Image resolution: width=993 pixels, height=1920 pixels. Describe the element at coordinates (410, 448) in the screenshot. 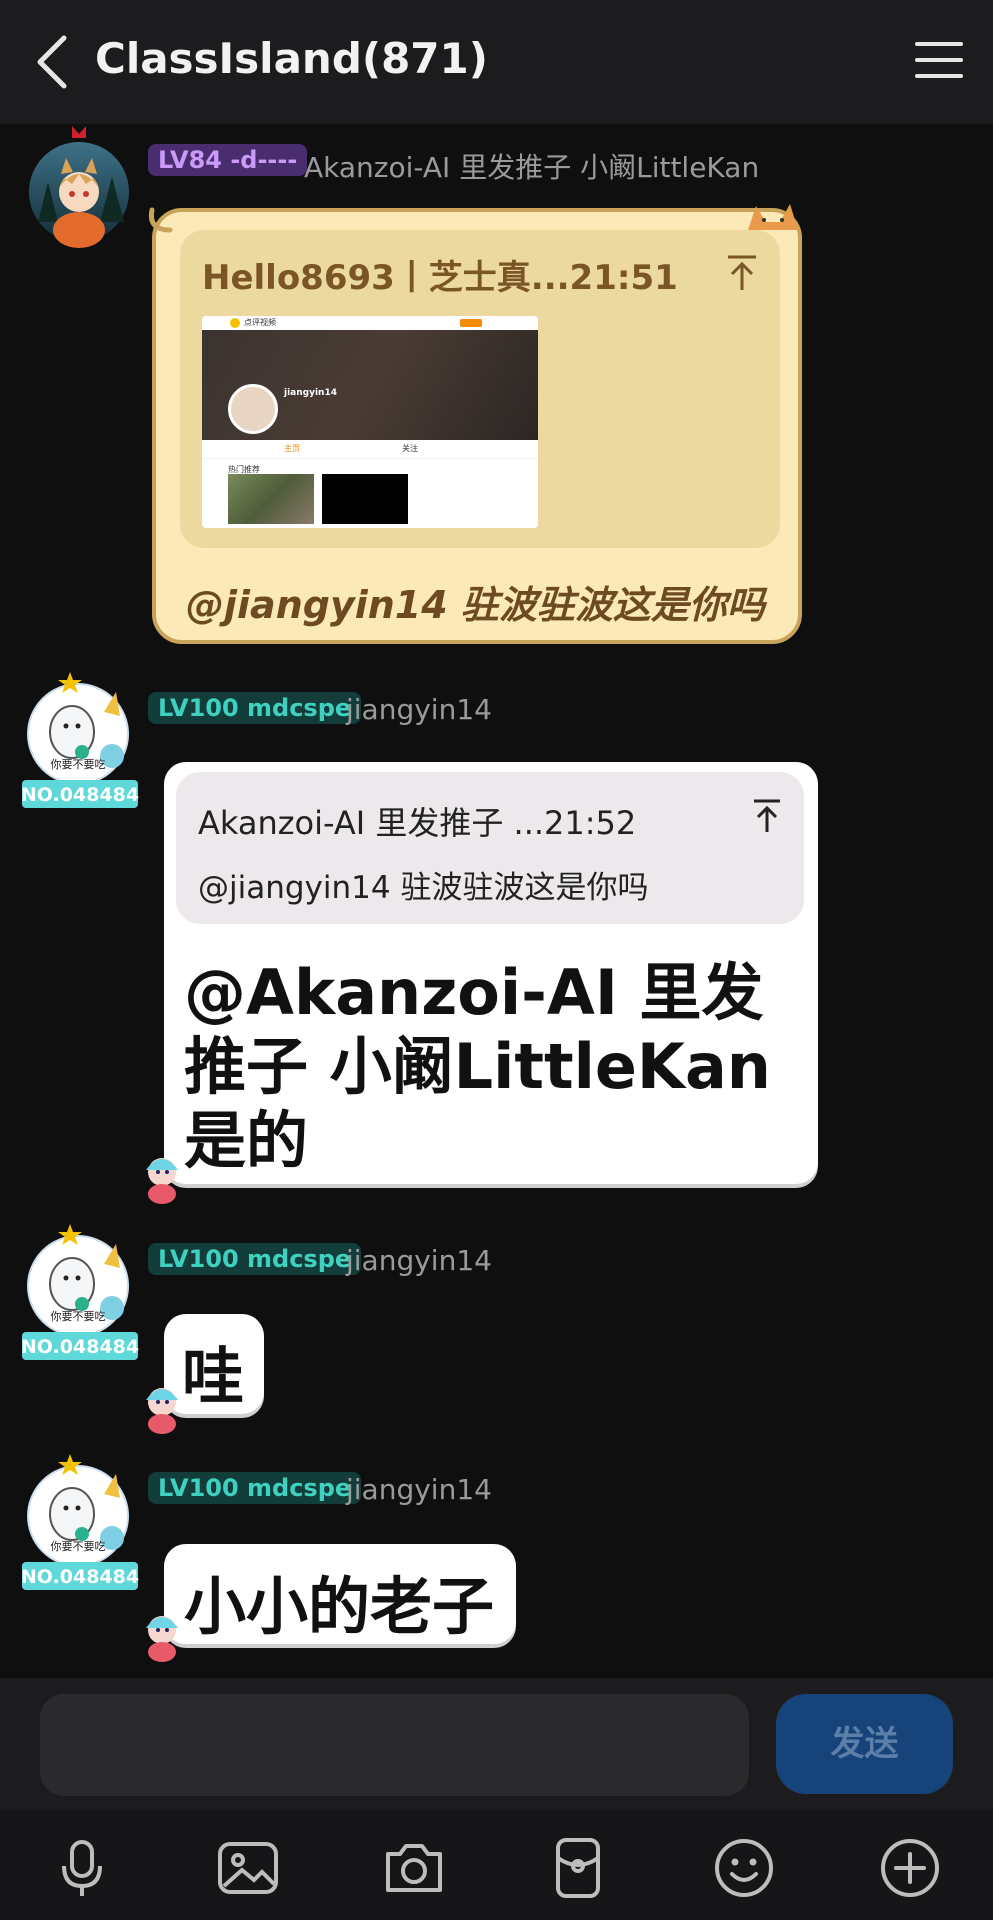

I see `thumb-tab-fans: 关注` at that location.